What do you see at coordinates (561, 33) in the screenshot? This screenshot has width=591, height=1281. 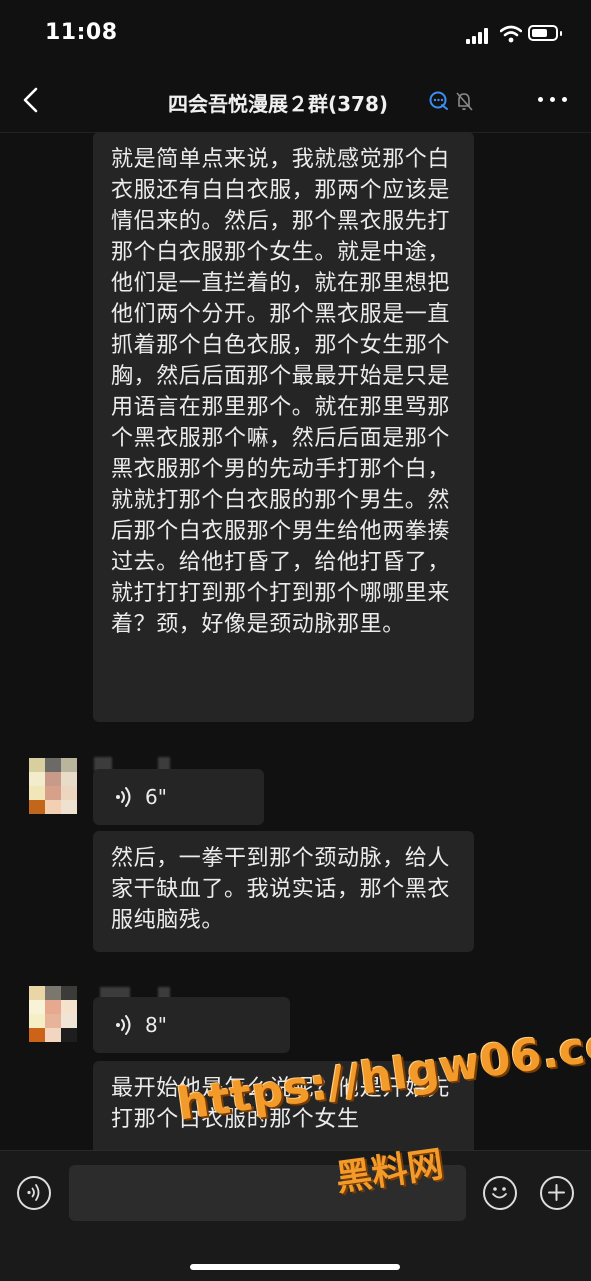 I see `battery-tip` at bounding box center [561, 33].